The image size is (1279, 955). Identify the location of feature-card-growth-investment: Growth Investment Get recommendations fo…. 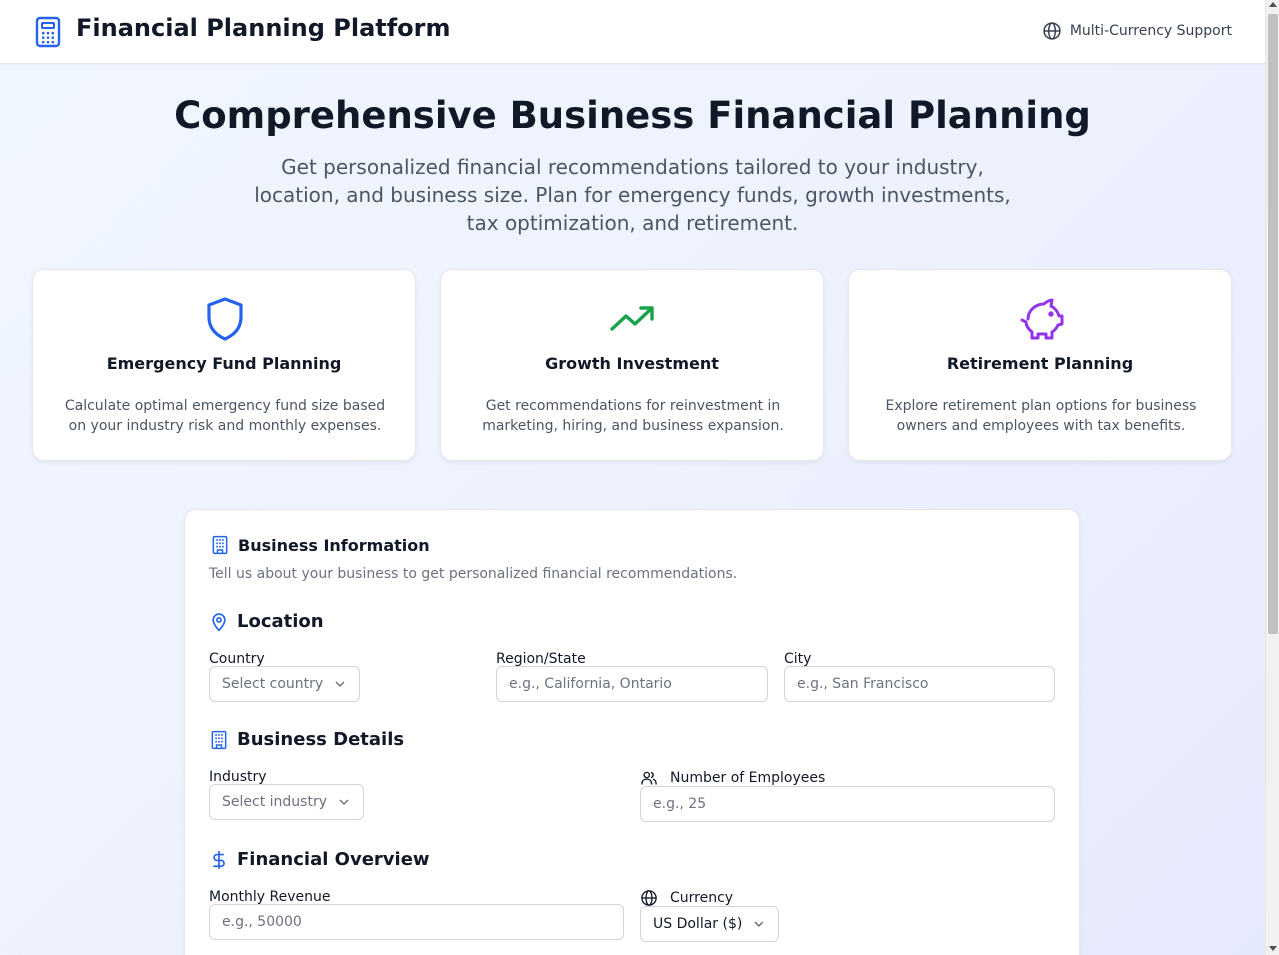
(632, 365).